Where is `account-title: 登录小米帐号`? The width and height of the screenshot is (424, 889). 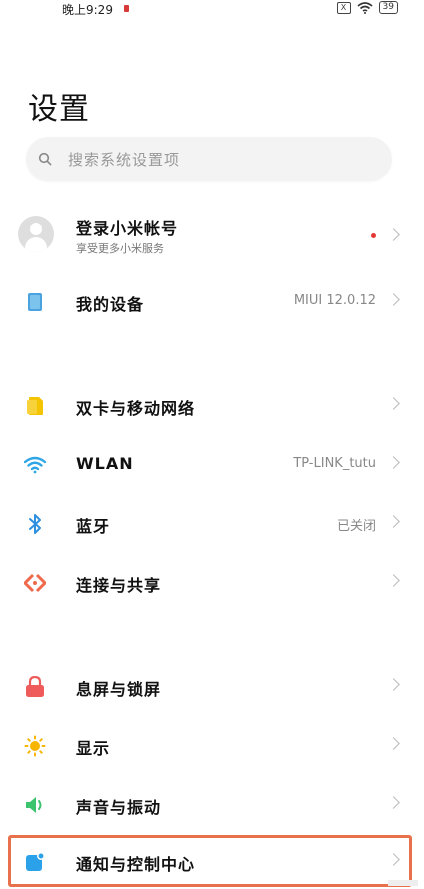
account-title: 登录小米帐号 is located at coordinates (127, 228).